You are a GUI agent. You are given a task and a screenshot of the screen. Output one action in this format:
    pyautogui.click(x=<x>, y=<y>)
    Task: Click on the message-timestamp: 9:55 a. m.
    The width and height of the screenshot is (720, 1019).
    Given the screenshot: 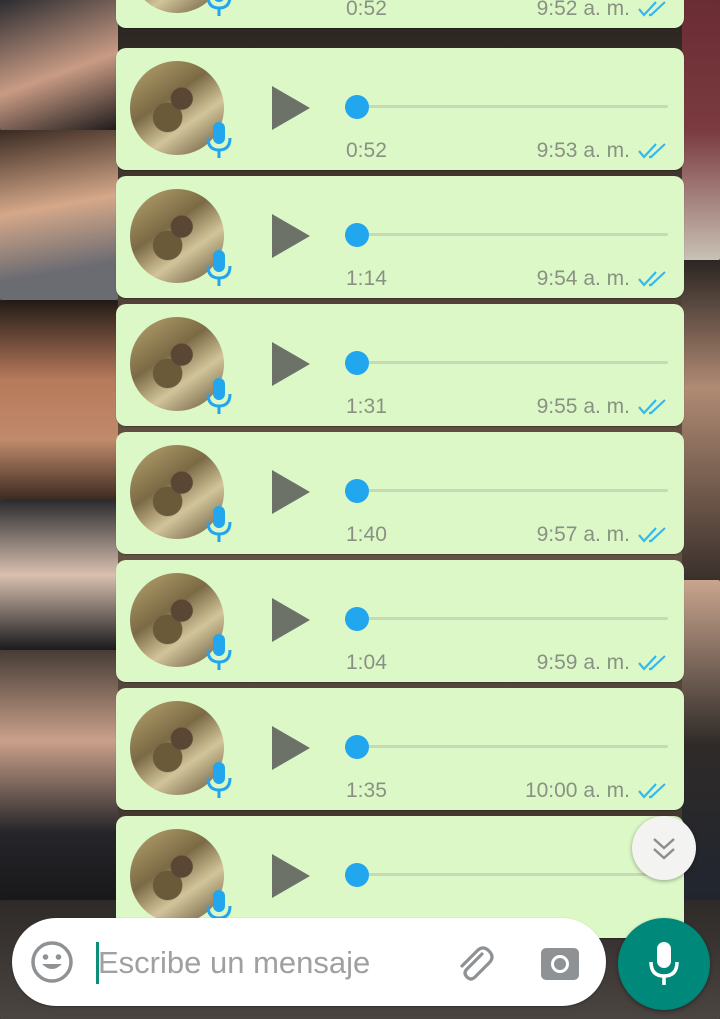 What is the action you would take?
    pyautogui.click(x=583, y=406)
    